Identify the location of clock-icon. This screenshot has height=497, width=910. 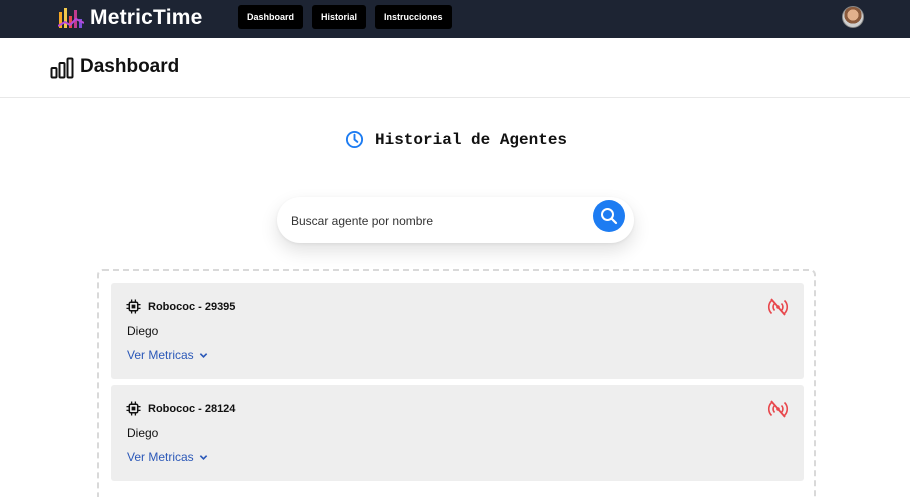
(354, 139).